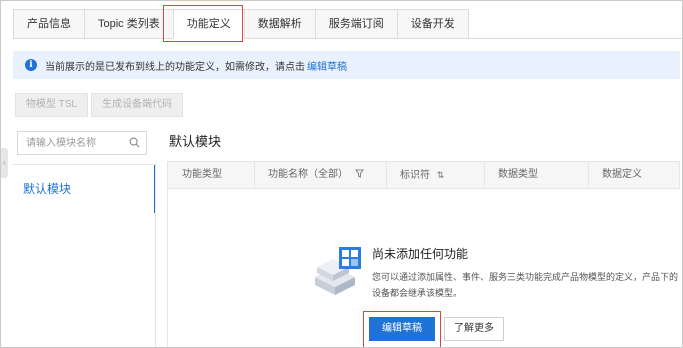  What do you see at coordinates (195, 141) in the screenshot?
I see `module-title: 默认模块` at bounding box center [195, 141].